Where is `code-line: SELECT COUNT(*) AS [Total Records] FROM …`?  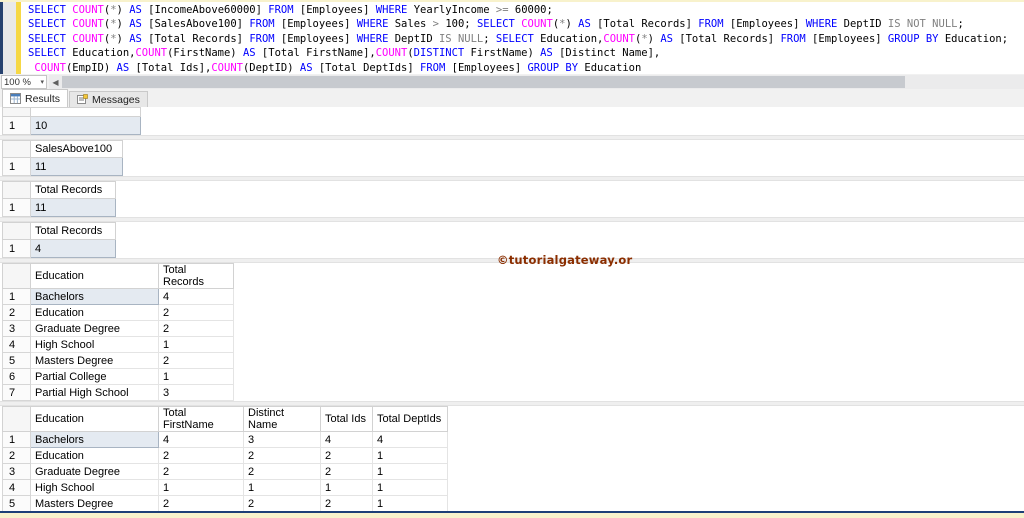 code-line: SELECT COUNT(*) AS [Total Records] FROM … is located at coordinates (518, 38).